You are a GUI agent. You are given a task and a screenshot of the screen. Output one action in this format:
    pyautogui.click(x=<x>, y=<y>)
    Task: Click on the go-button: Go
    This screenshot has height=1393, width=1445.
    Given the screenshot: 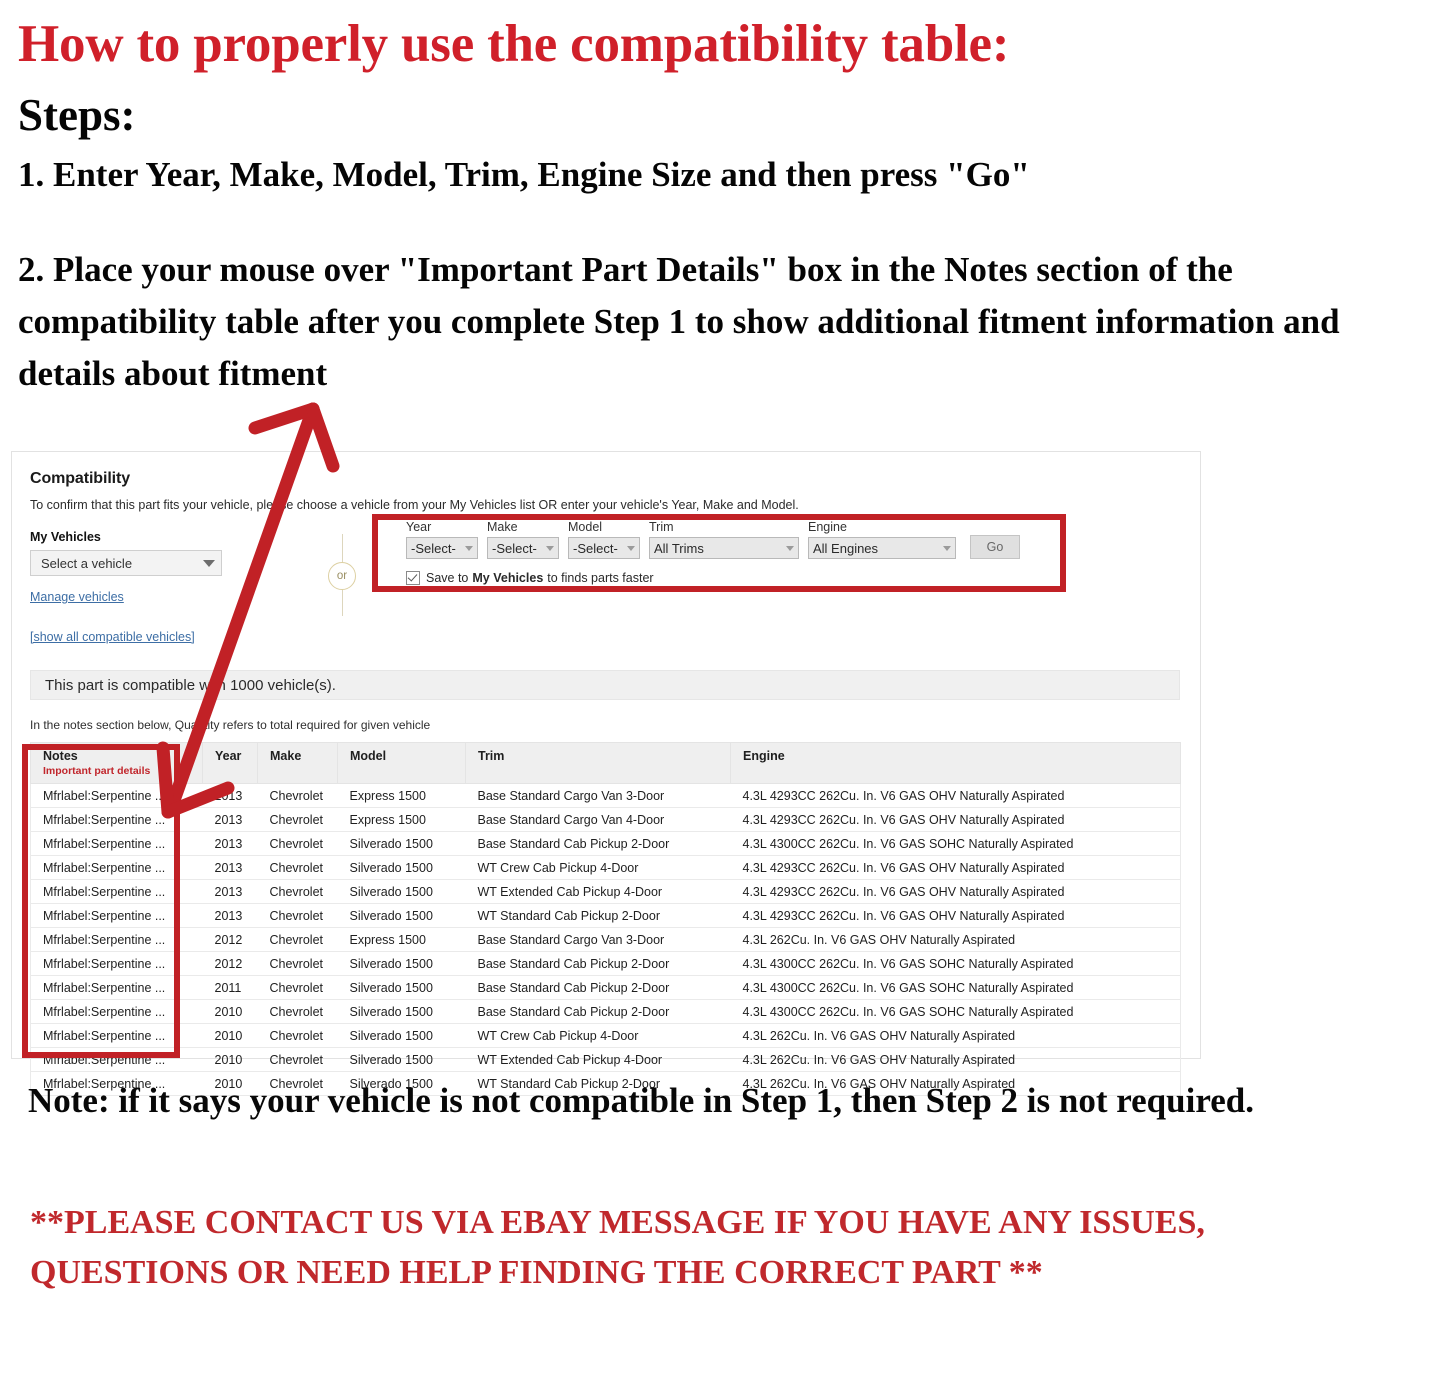 What is the action you would take?
    pyautogui.click(x=995, y=547)
    